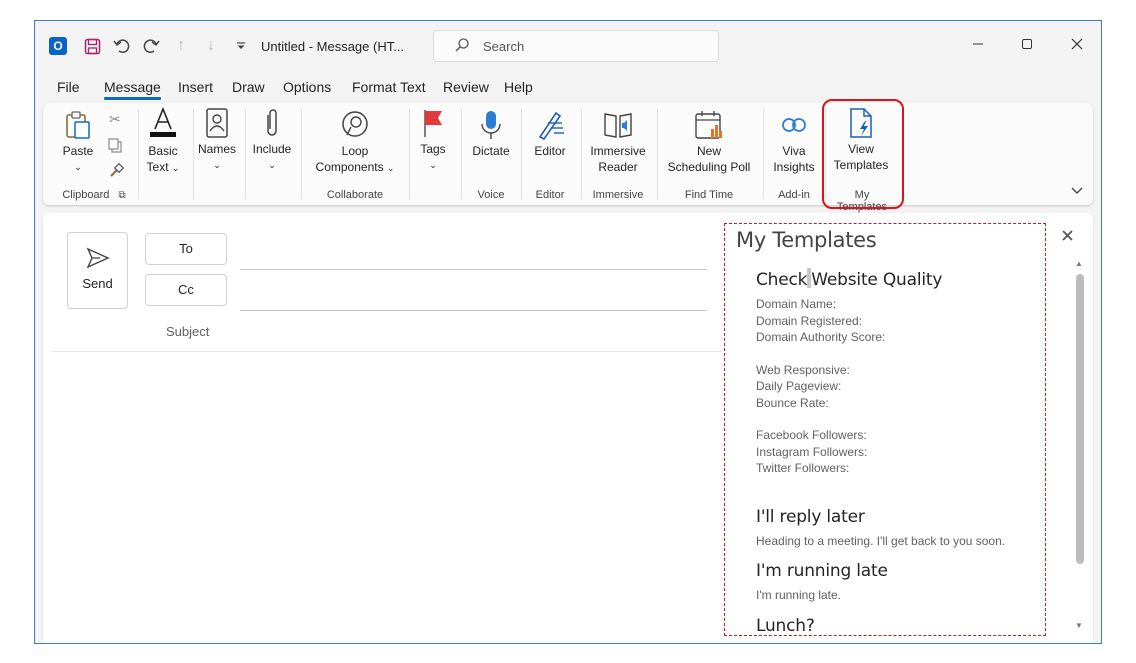  Describe the element at coordinates (896, 582) in the screenshot. I see `template-item: I'm running late I'm running late.` at that location.